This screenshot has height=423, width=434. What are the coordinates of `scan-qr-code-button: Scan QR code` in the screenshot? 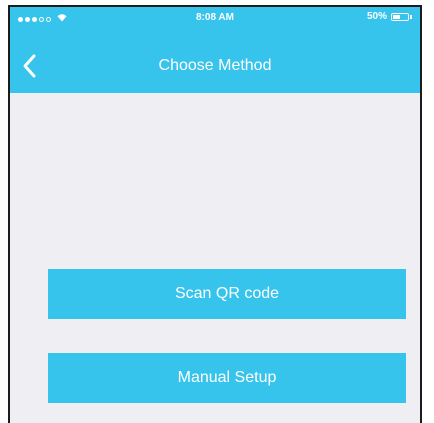 It's located at (227, 294).